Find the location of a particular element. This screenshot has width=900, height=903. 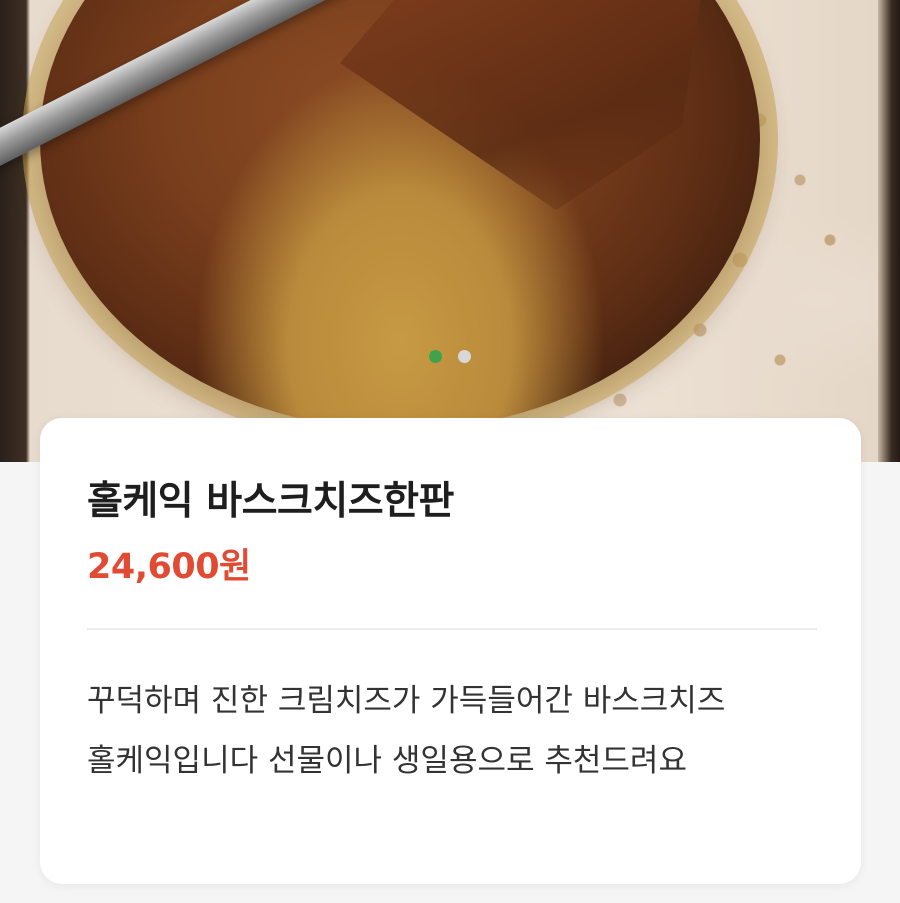

product-price: 24,600원 is located at coordinates (169, 567).